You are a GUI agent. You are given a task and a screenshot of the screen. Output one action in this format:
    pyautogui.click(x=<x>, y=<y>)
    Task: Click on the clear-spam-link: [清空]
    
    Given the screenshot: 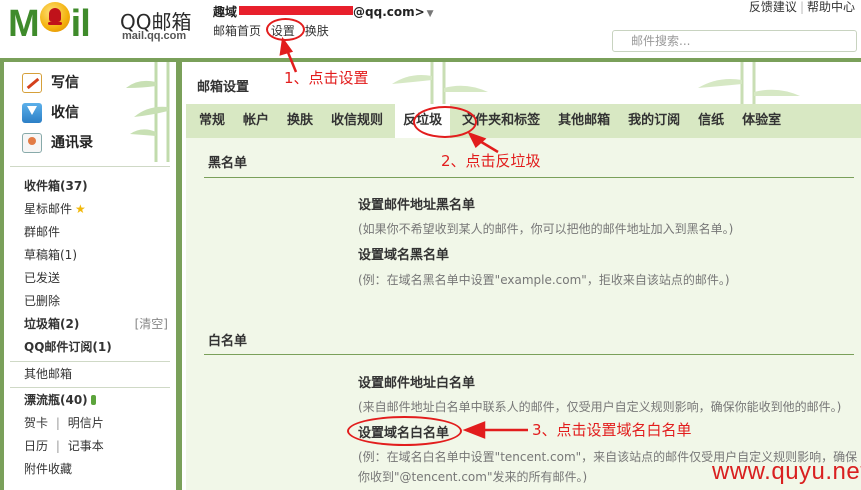 What is the action you would take?
    pyautogui.click(x=151, y=324)
    